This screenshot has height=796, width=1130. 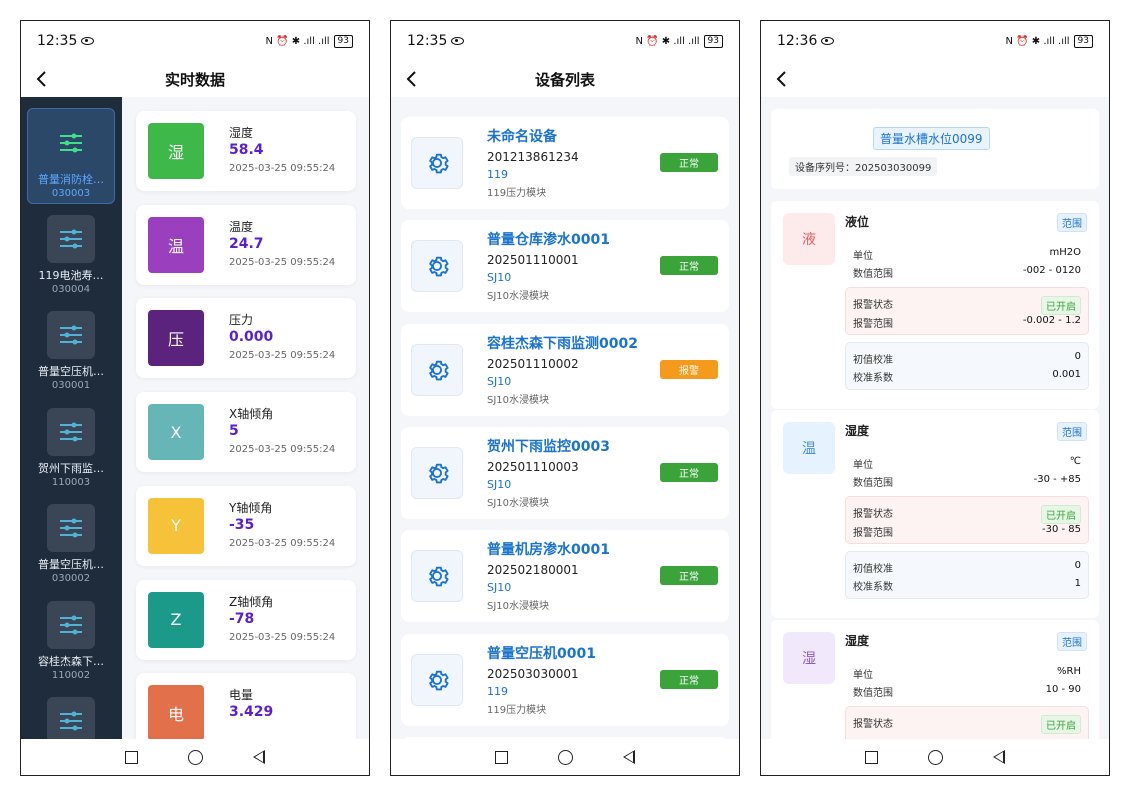 What do you see at coordinates (517, 710) in the screenshot?
I see `device-module: 119压力模块` at bounding box center [517, 710].